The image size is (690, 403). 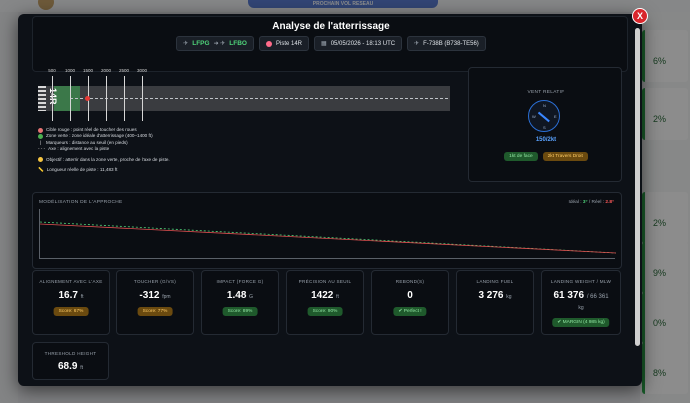 What do you see at coordinates (106, 70) in the screenshot?
I see `distance-label: 2000` at bounding box center [106, 70].